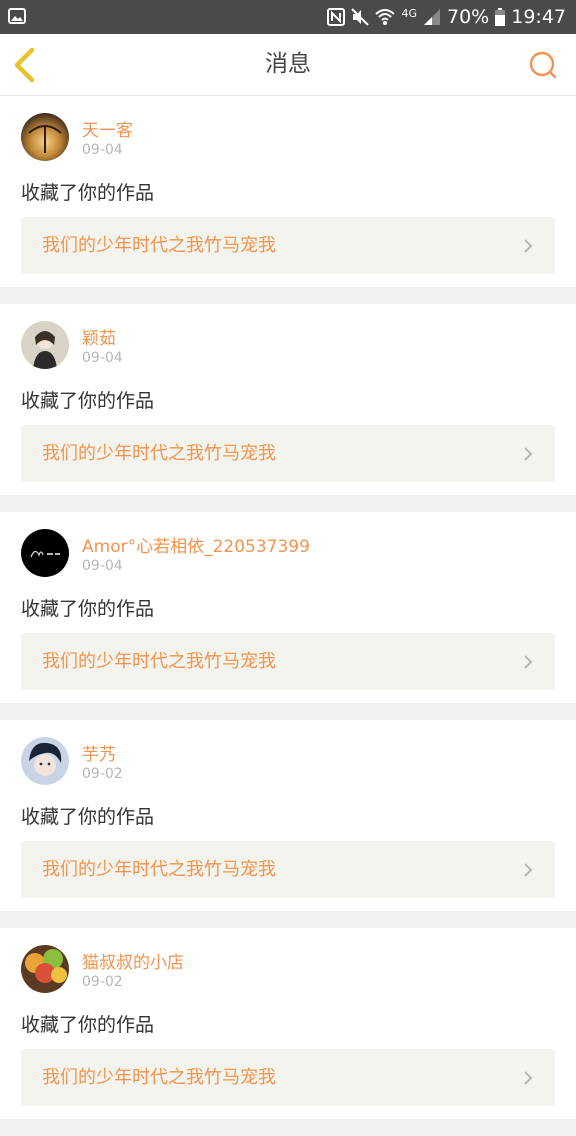 The image size is (576, 1136). Describe the element at coordinates (409, 13) in the screenshot. I see `network-label: 4G` at that location.